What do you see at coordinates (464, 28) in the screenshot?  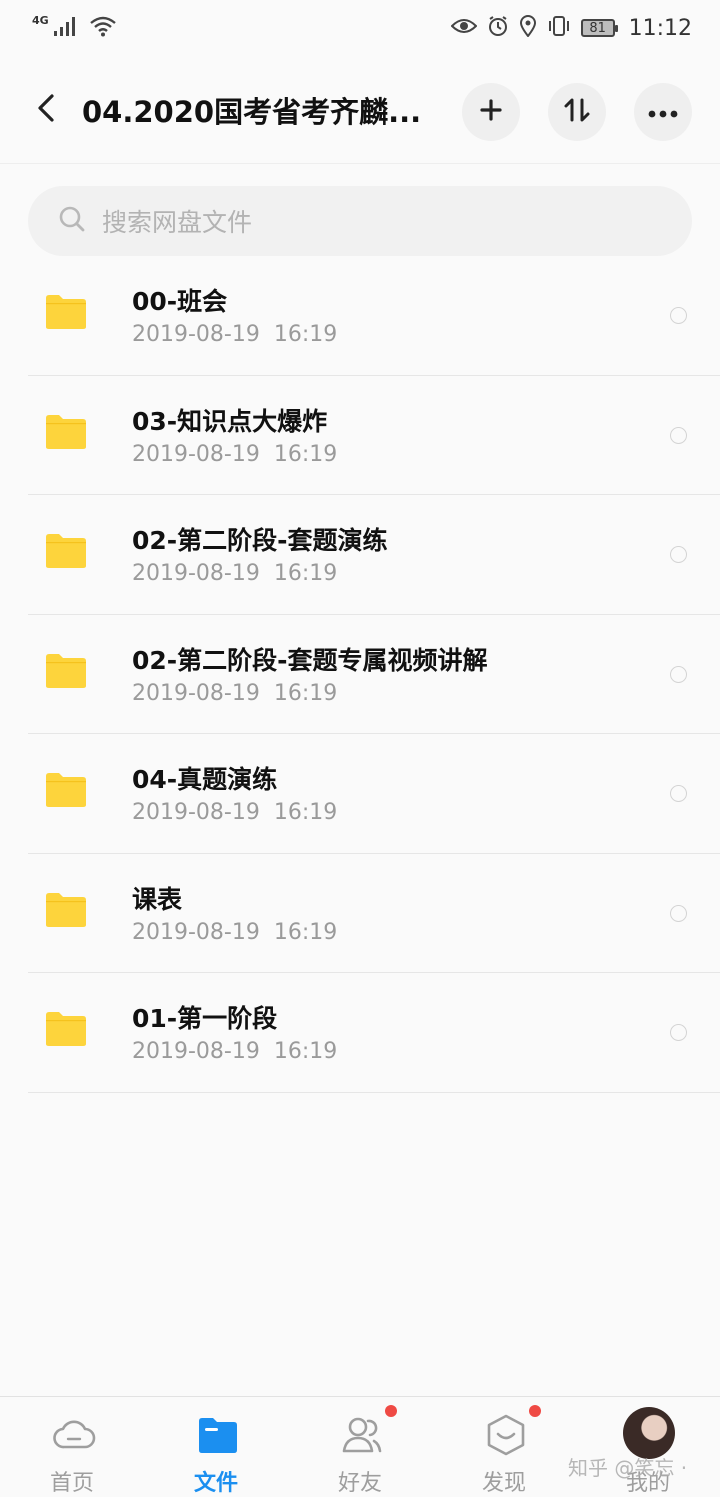 I see `eye-icon` at bounding box center [464, 28].